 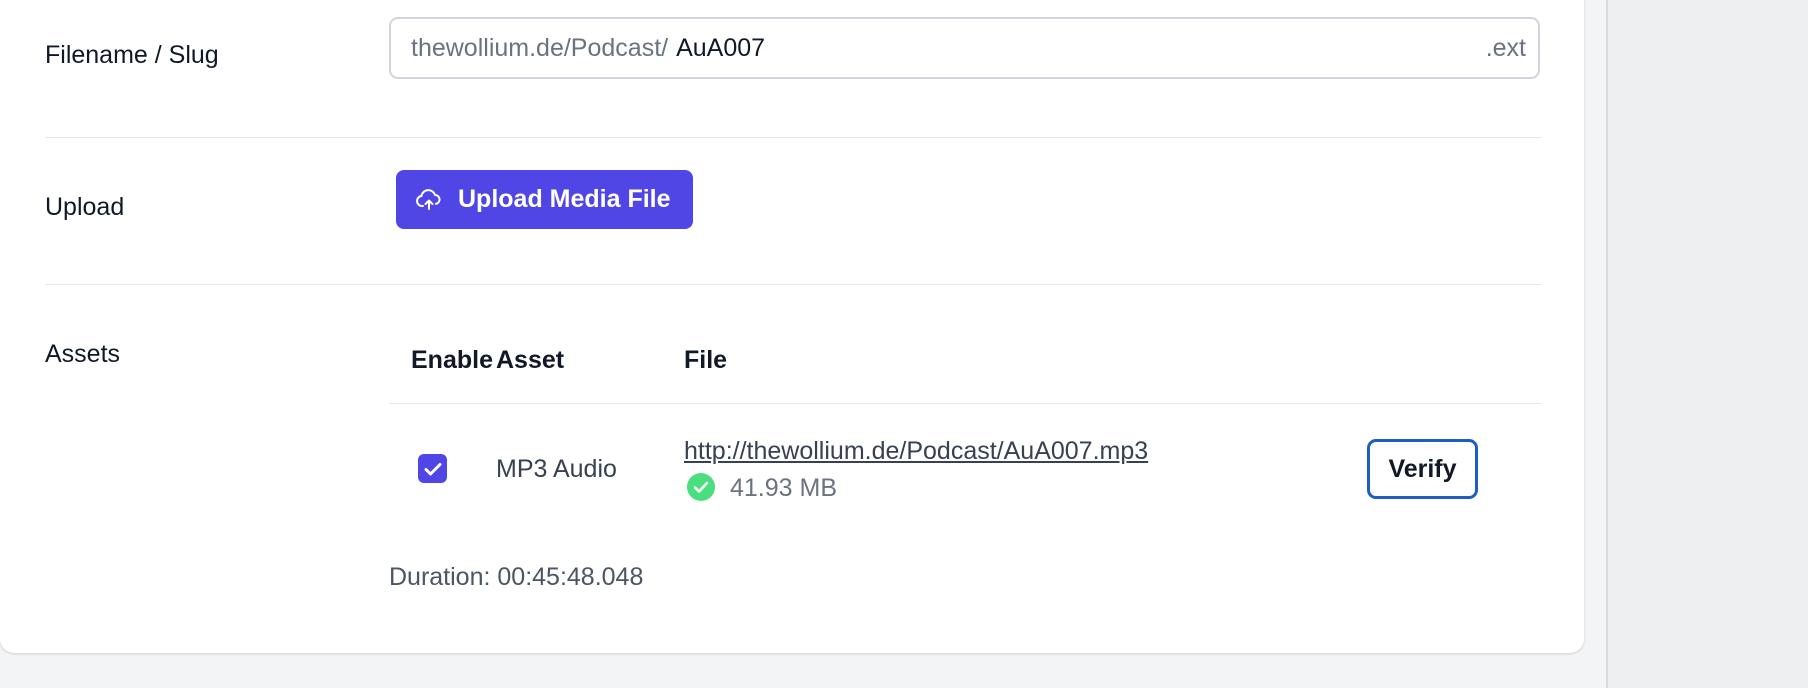 I want to click on asset-name: MP3 Audio, so click(x=556, y=469).